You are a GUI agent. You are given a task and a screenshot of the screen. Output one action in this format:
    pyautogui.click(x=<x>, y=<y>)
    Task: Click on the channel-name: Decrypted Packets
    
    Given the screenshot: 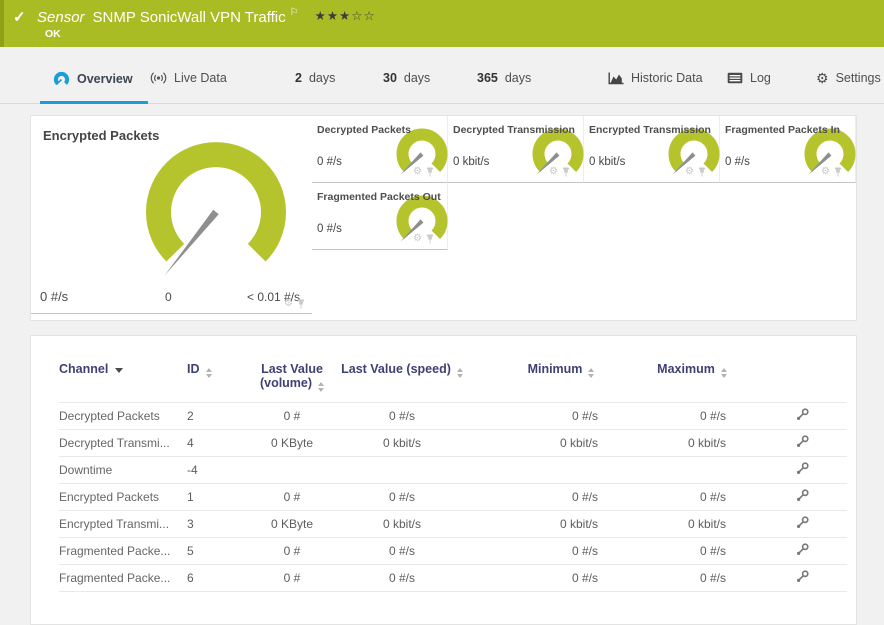 What is the action you would take?
    pyautogui.click(x=123, y=416)
    